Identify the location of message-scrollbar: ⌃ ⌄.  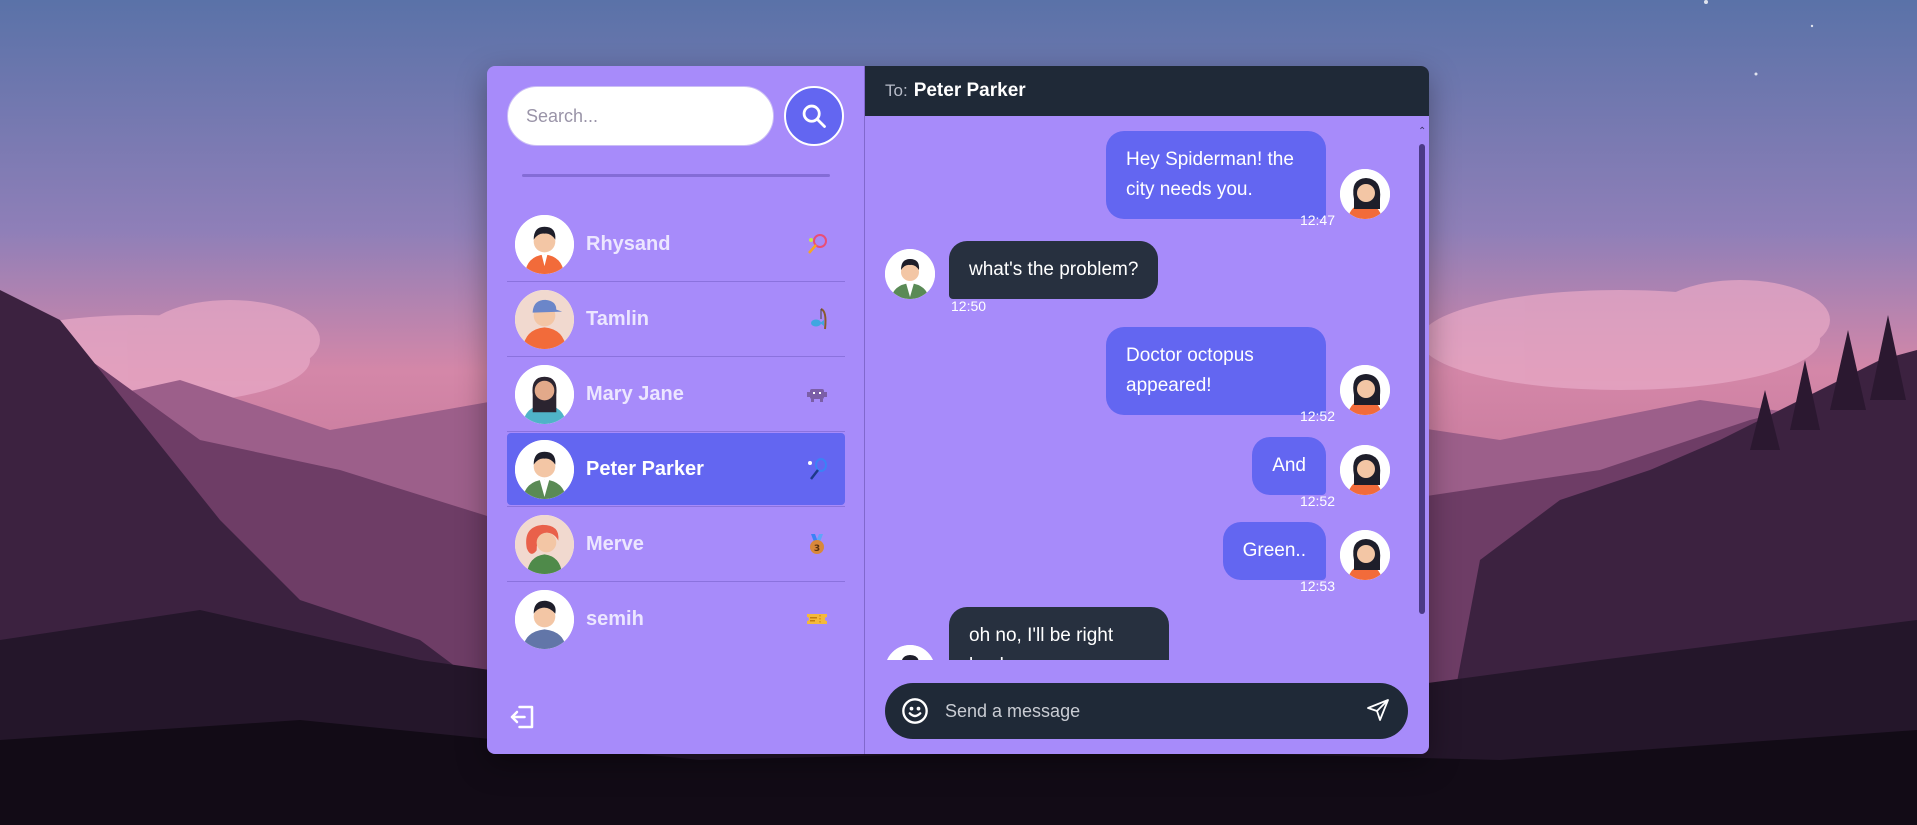
(1422, 393).